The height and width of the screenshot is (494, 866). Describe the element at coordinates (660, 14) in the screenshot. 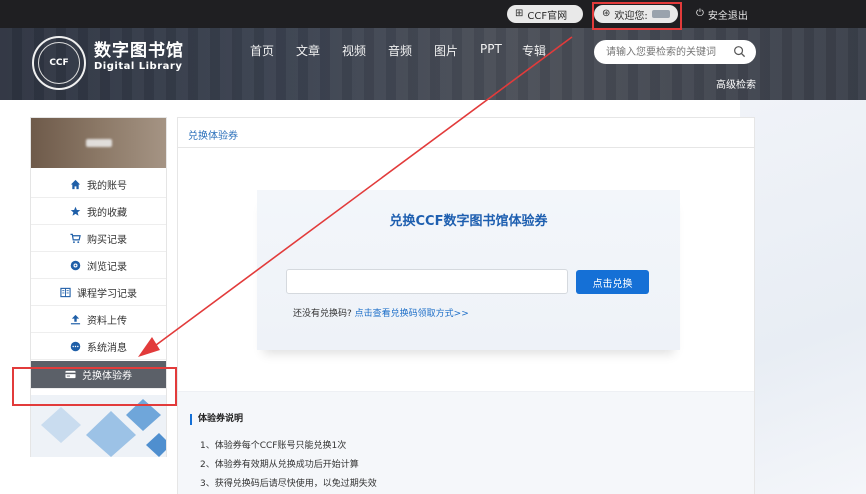

I see `masked-username` at that location.